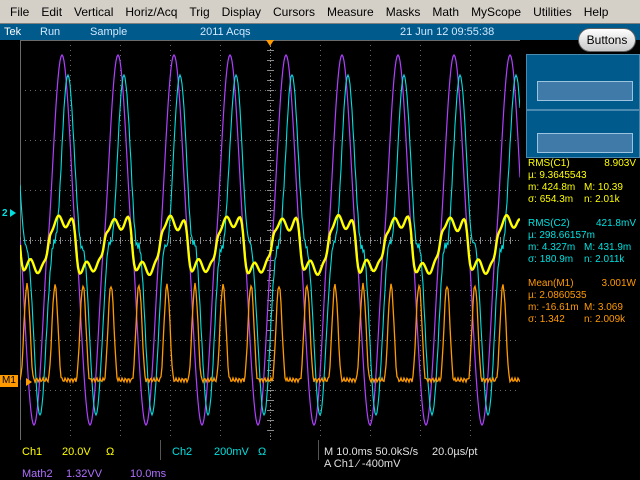 The image size is (640, 480). What do you see at coordinates (608, 247) in the screenshot?
I see `stat-right: M: 431.9m` at bounding box center [608, 247].